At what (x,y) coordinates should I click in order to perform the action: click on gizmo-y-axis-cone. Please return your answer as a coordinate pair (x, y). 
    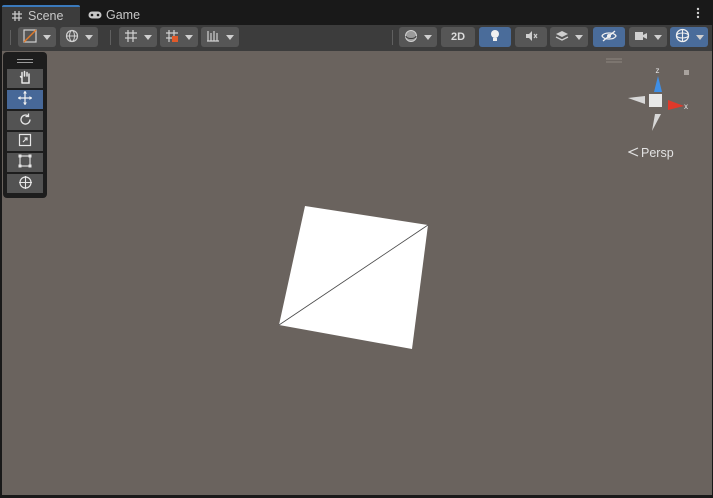
    Looking at the image, I should click on (658, 84).